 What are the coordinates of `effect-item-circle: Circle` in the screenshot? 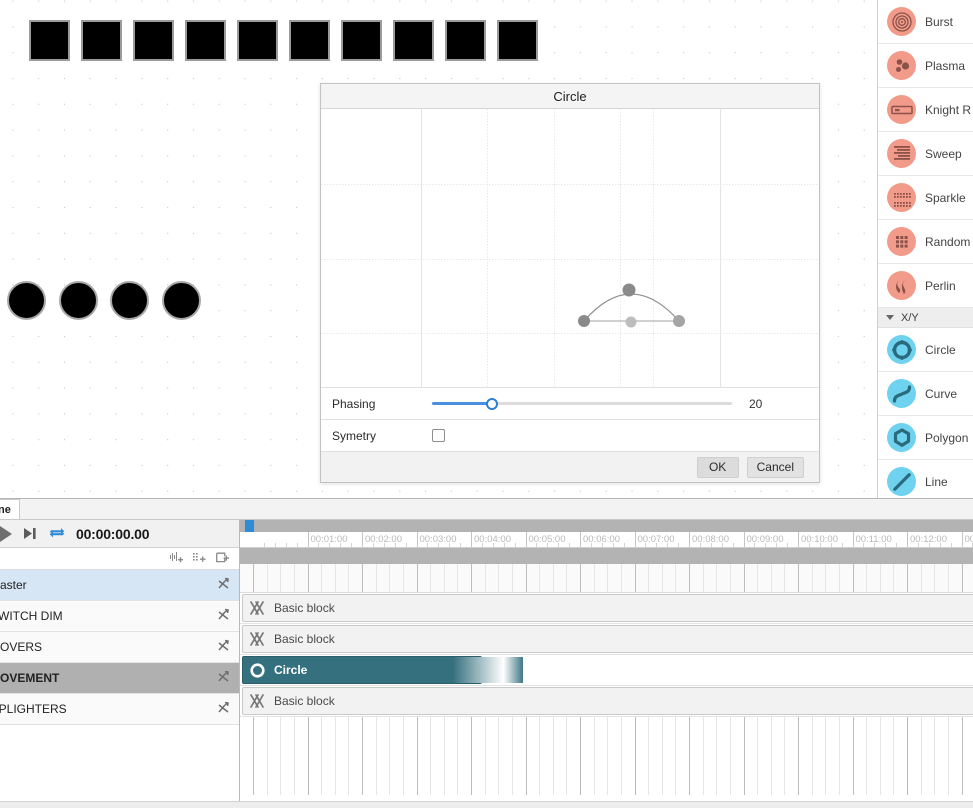 It's located at (925, 350).